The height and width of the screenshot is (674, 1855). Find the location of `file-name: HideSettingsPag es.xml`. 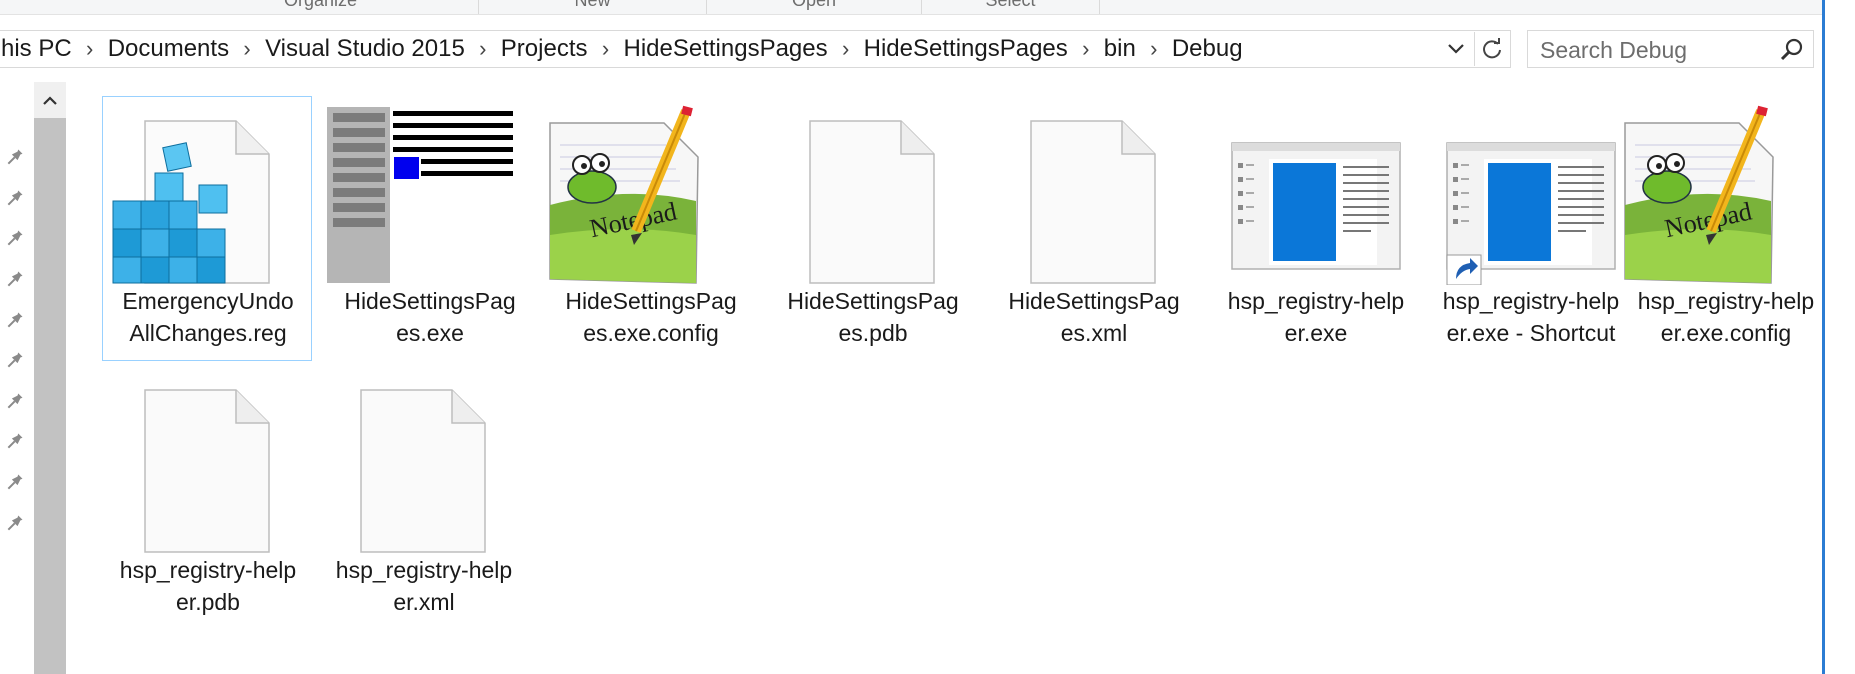

file-name: HideSettingsPag es.xml is located at coordinates (1094, 317).